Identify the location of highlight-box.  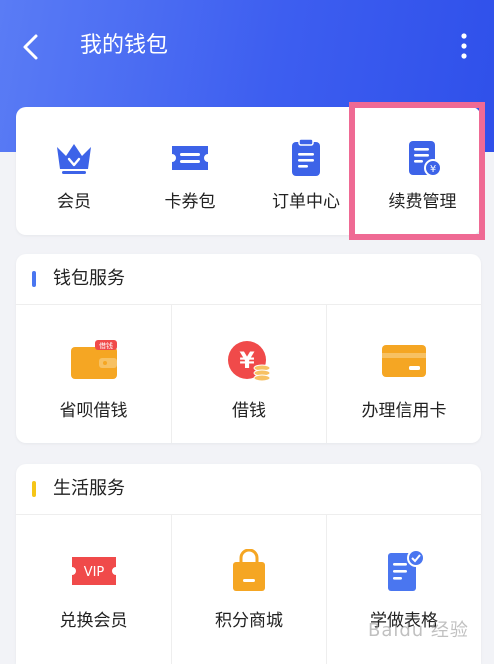
(417, 171).